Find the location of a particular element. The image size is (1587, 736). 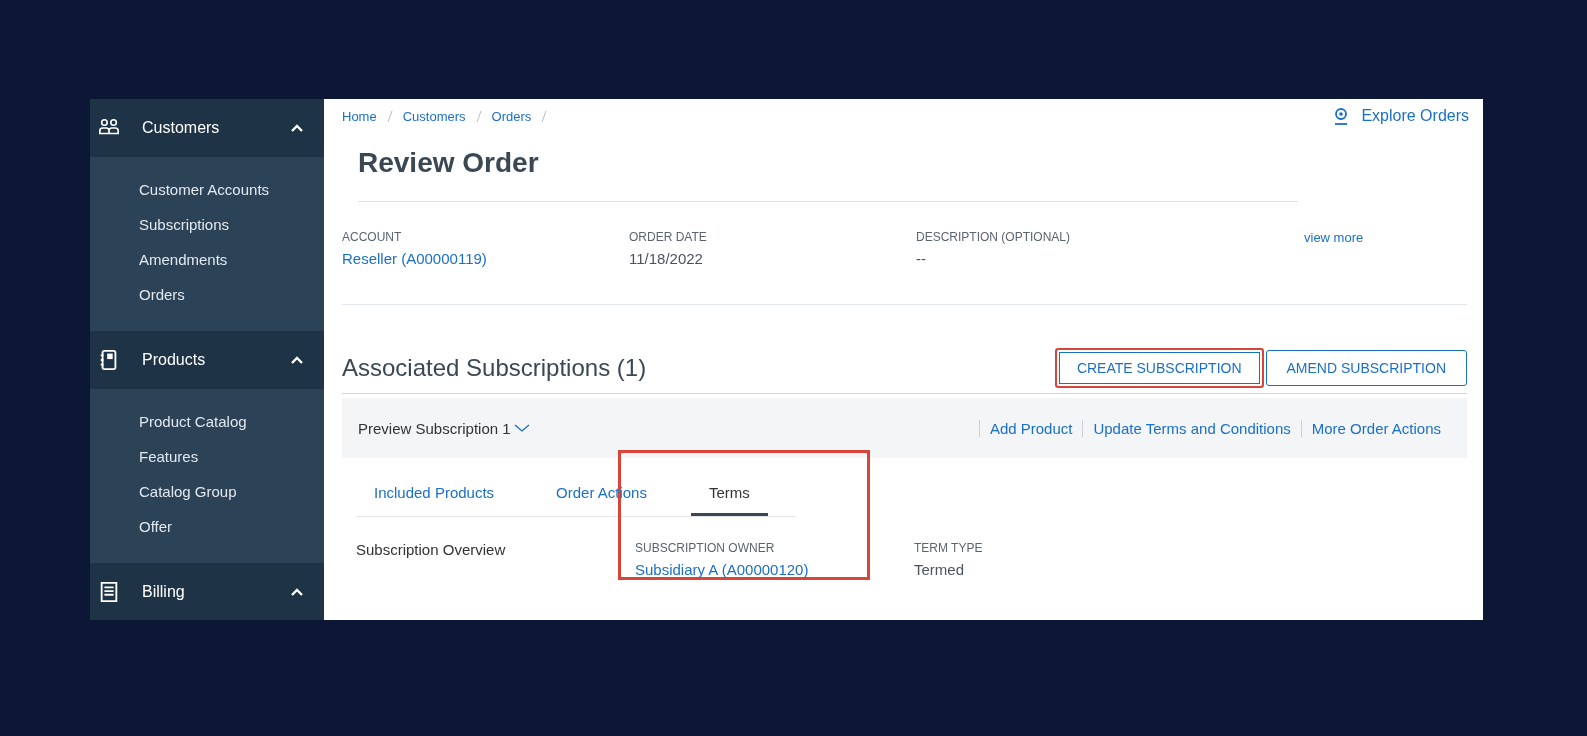

field-value: -- is located at coordinates (921, 258).